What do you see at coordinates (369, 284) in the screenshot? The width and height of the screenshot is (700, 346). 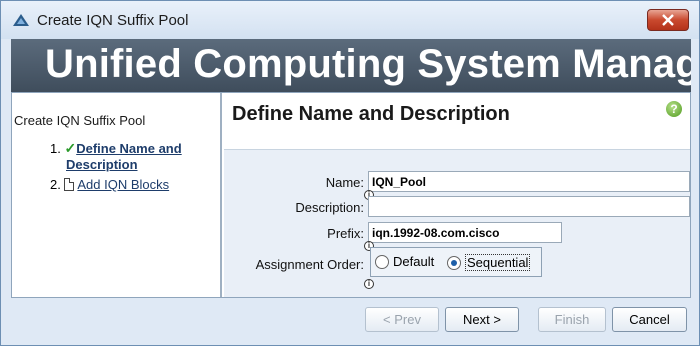 I see `info-icon: i` at bounding box center [369, 284].